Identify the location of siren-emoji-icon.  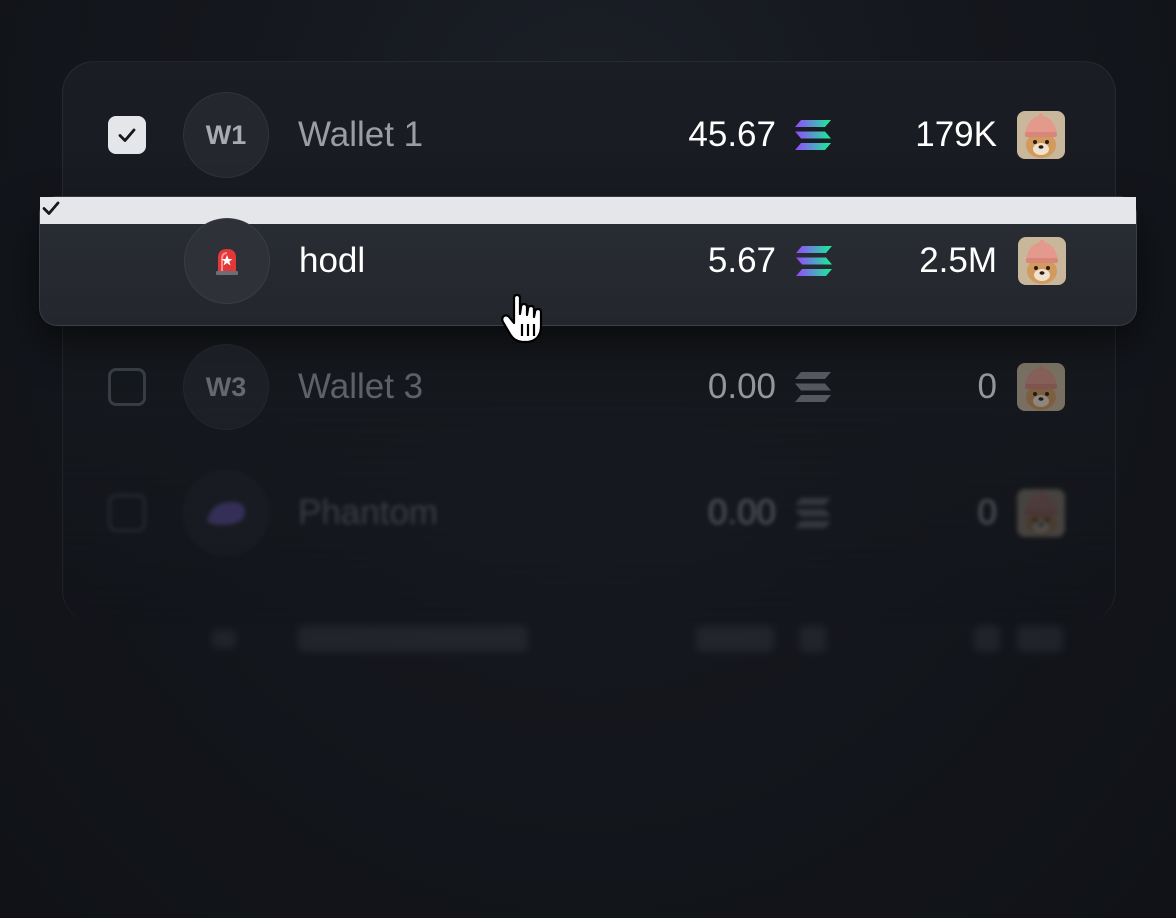
(227, 262).